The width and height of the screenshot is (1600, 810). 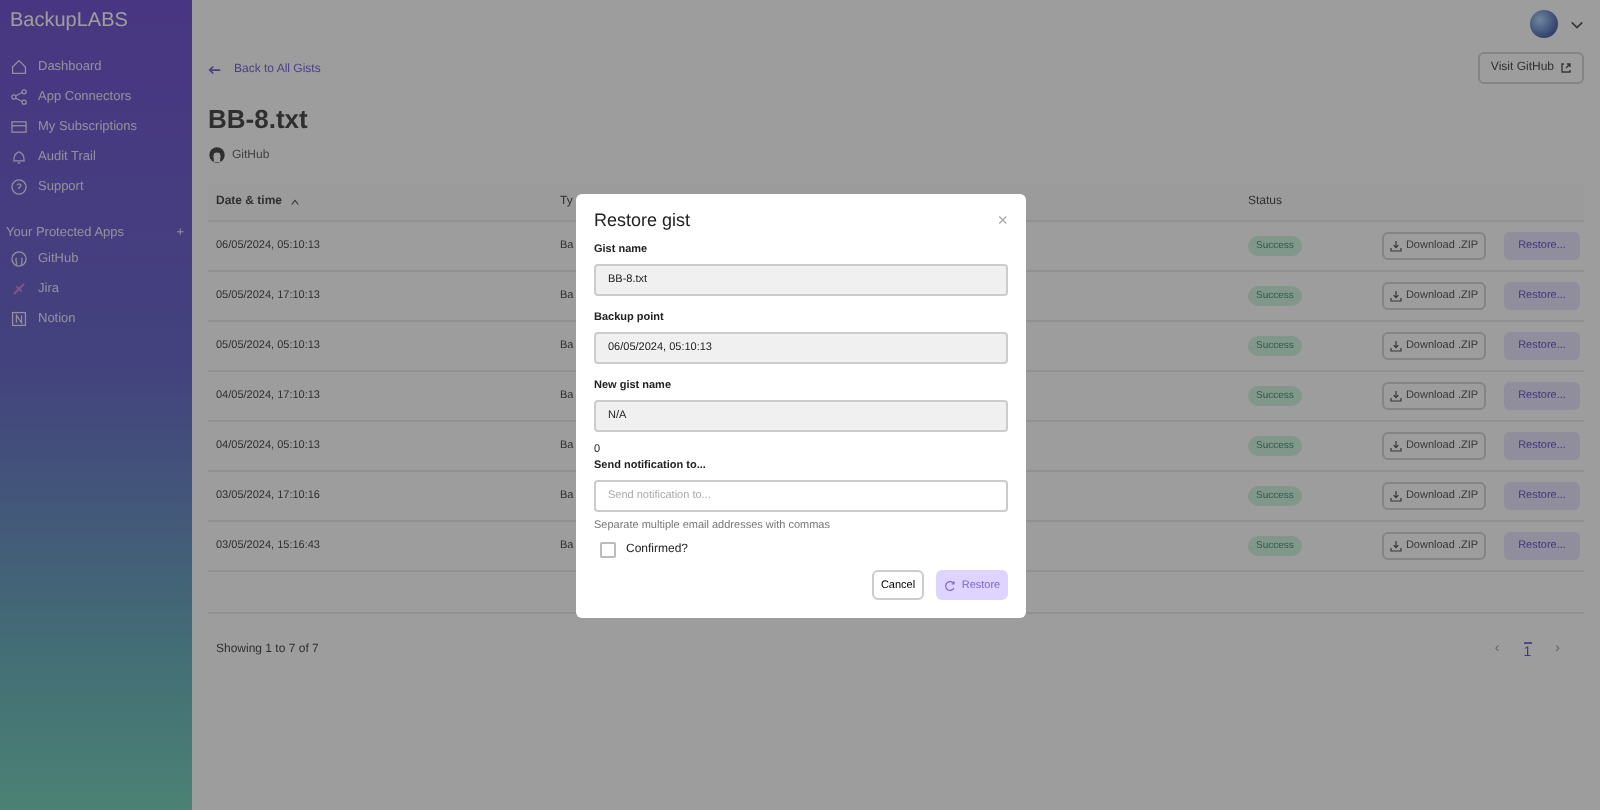 I want to click on dialog-title: Restore gist, so click(x=642, y=220).